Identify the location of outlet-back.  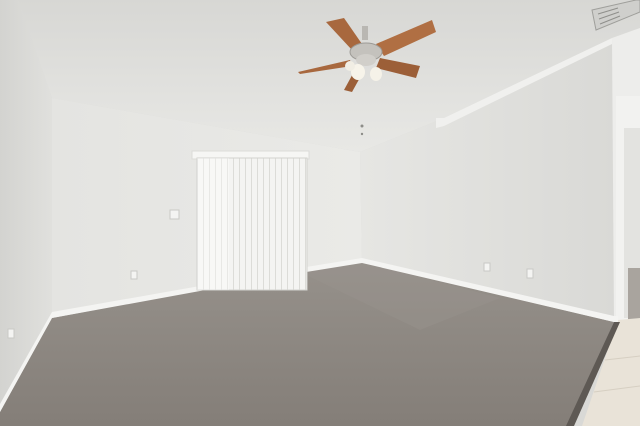
(134, 275).